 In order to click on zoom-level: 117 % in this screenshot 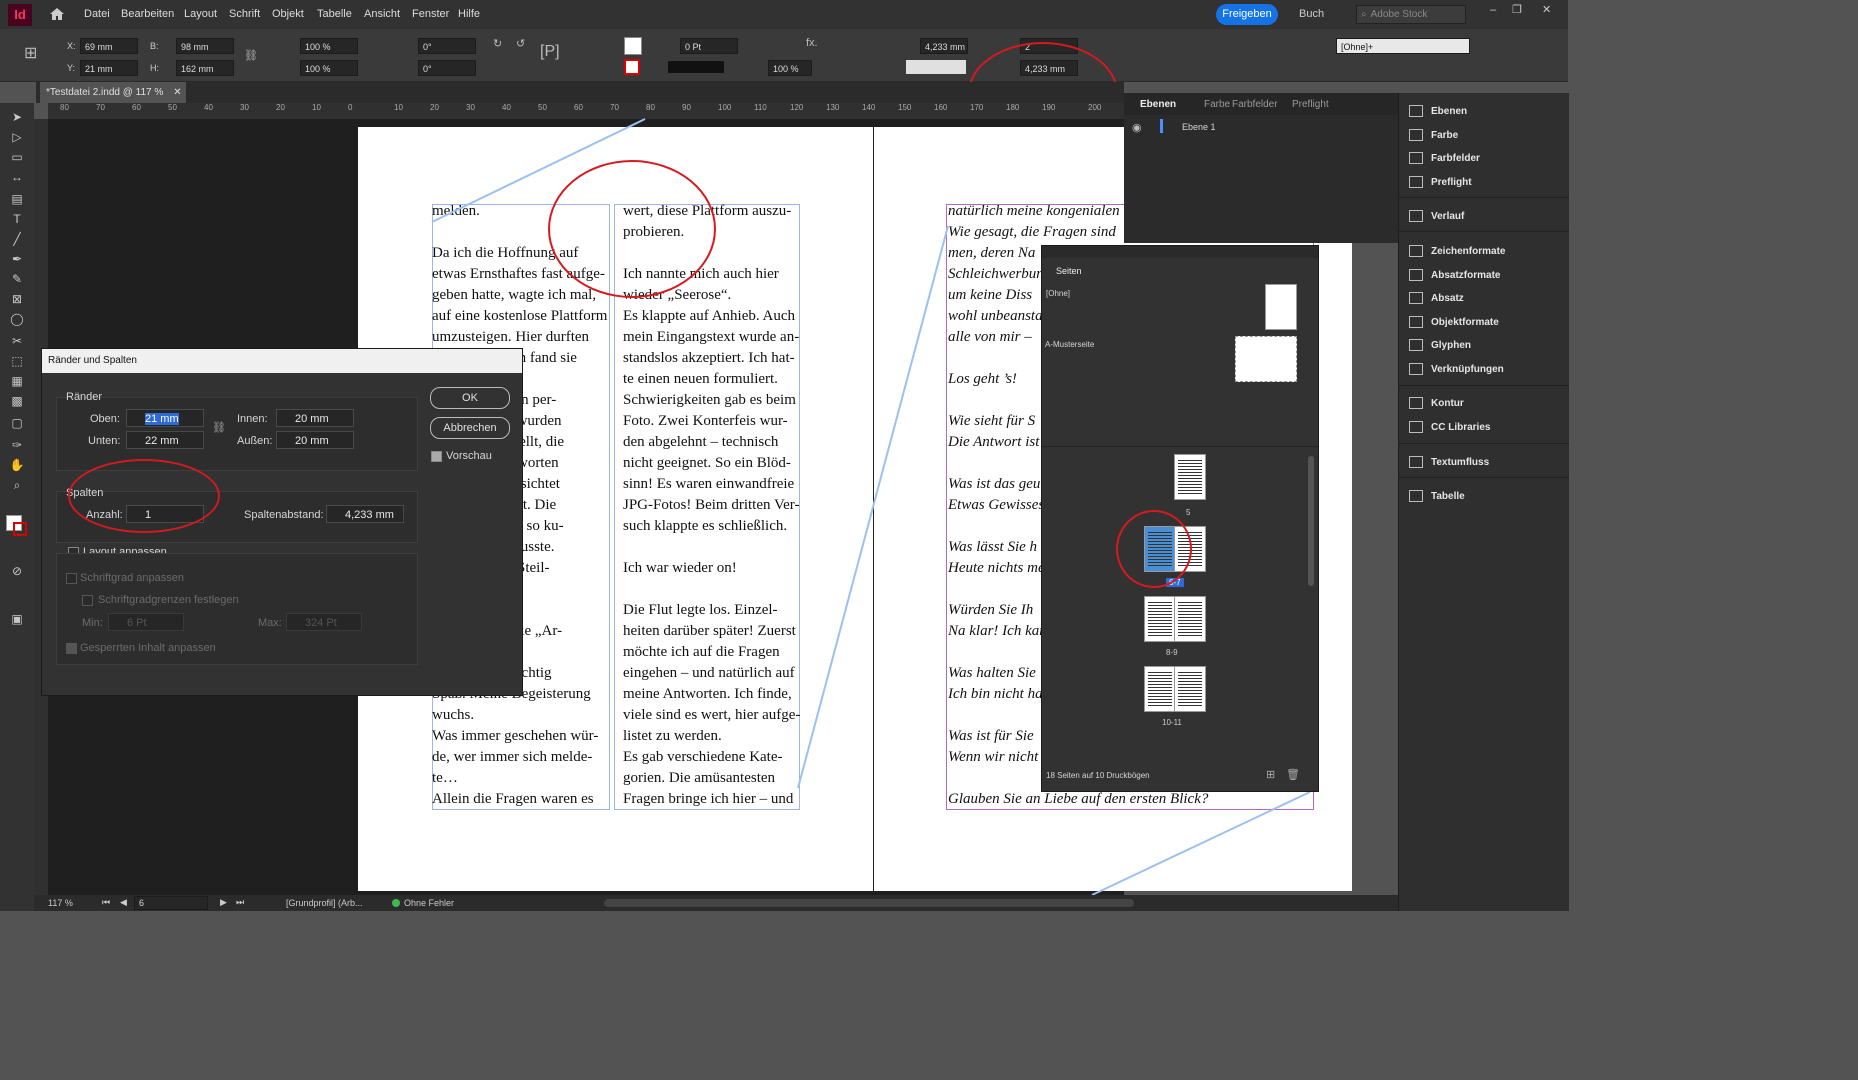, I will do `click(60, 903)`.